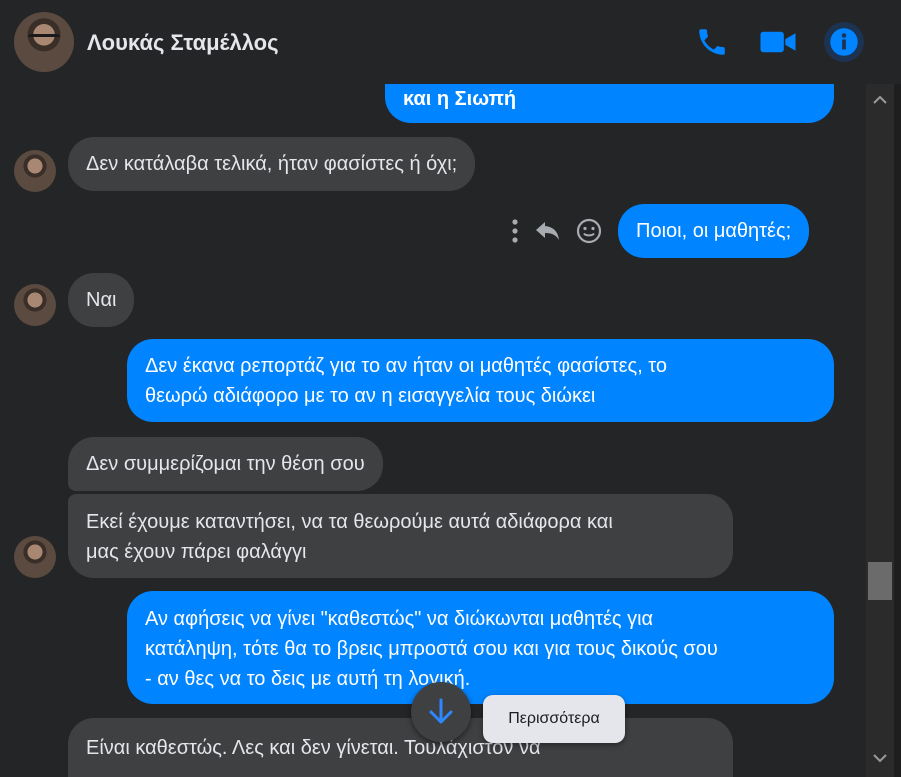  What do you see at coordinates (897, 388) in the screenshot?
I see `window-edge` at bounding box center [897, 388].